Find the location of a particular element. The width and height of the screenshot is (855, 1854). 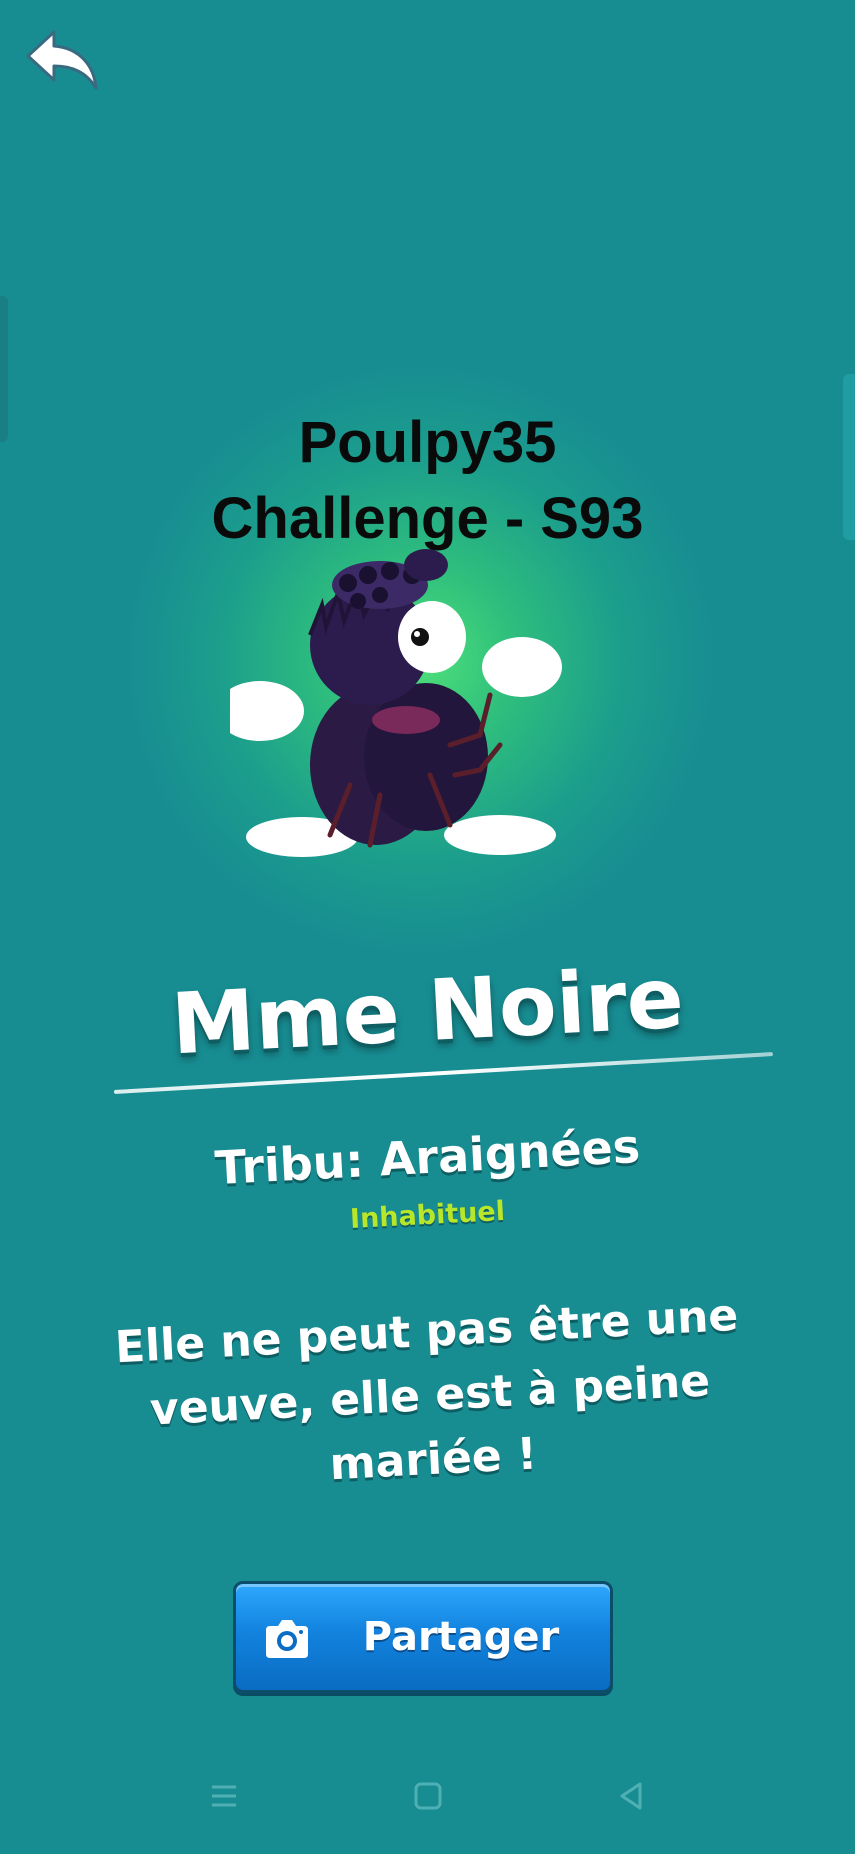

back-arrow-icon is located at coordinates (62, 60).